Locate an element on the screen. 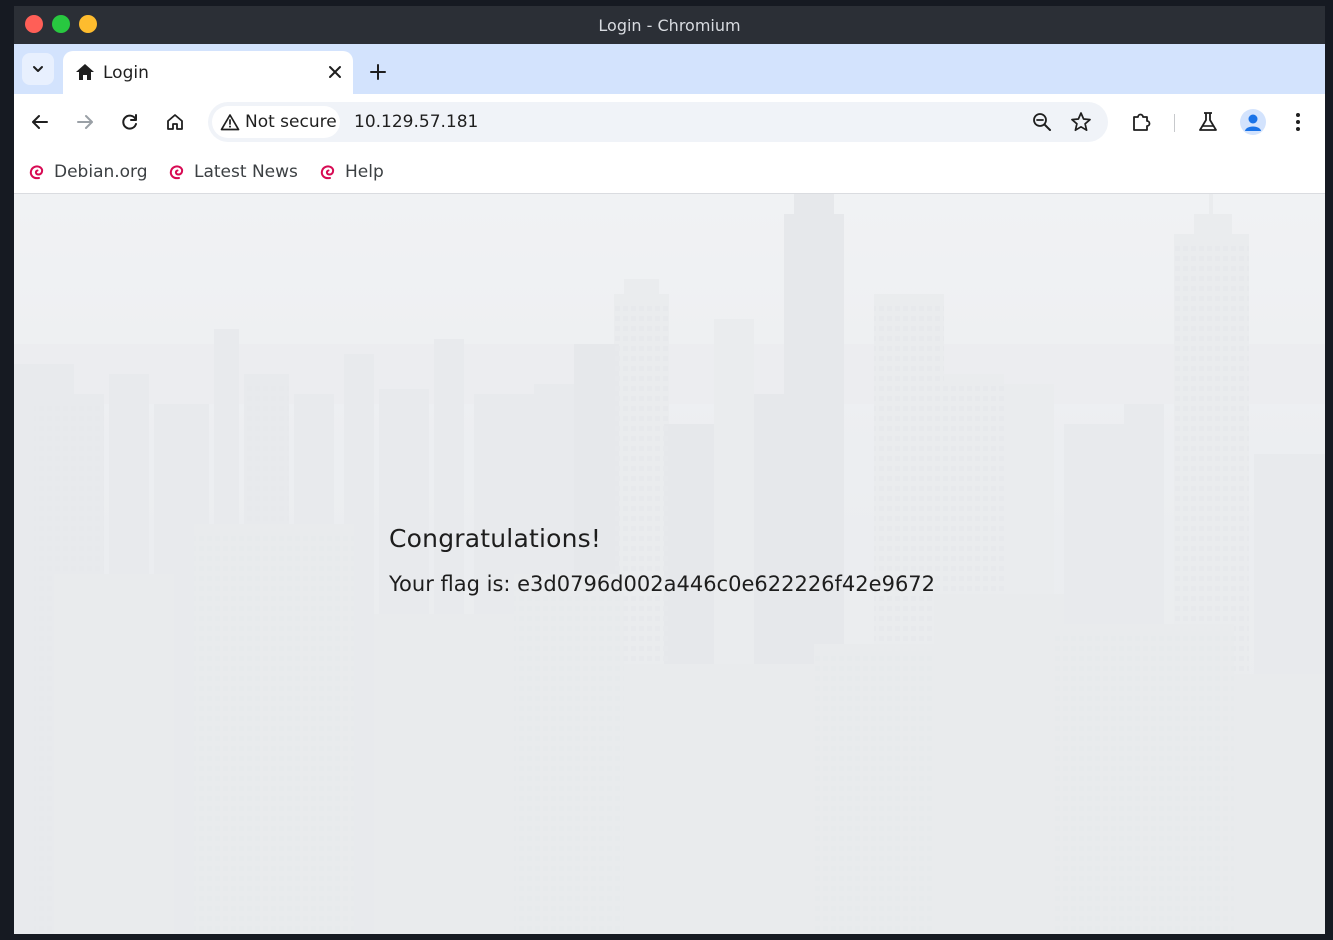  kebab-menu-icon is located at coordinates (1298, 122).